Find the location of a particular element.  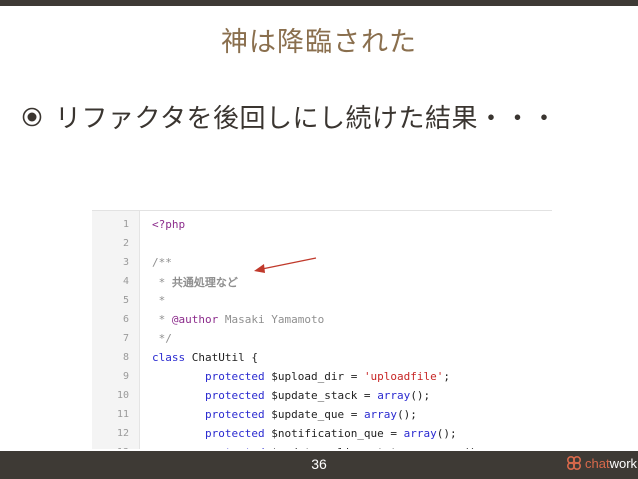

line-number: 13 is located at coordinates (116, 446).